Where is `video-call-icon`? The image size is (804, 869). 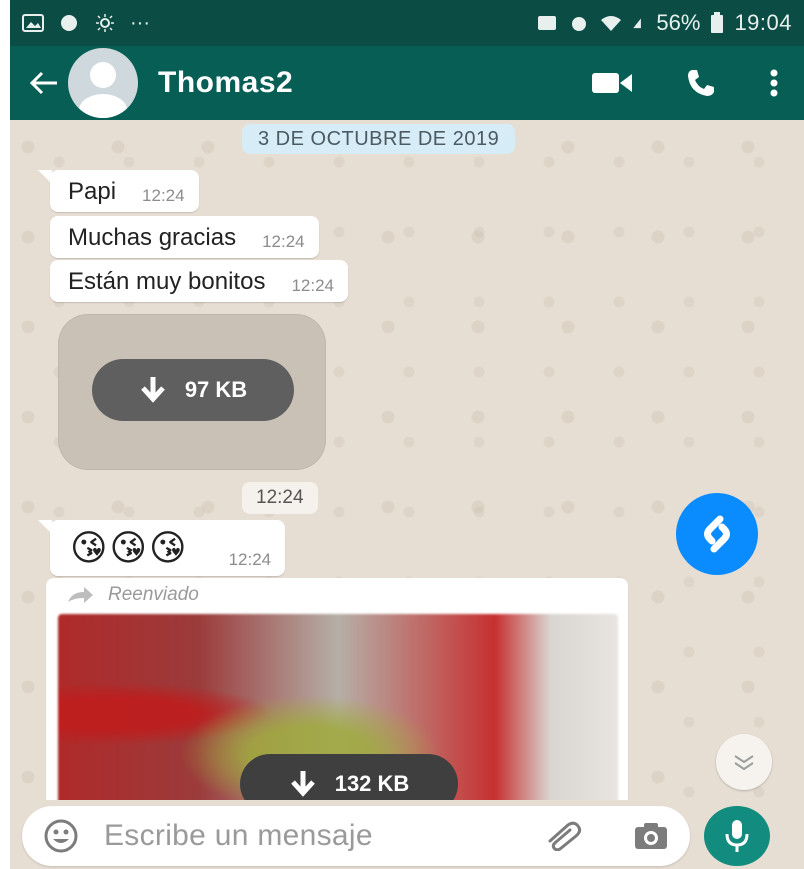 video-call-icon is located at coordinates (612, 83).